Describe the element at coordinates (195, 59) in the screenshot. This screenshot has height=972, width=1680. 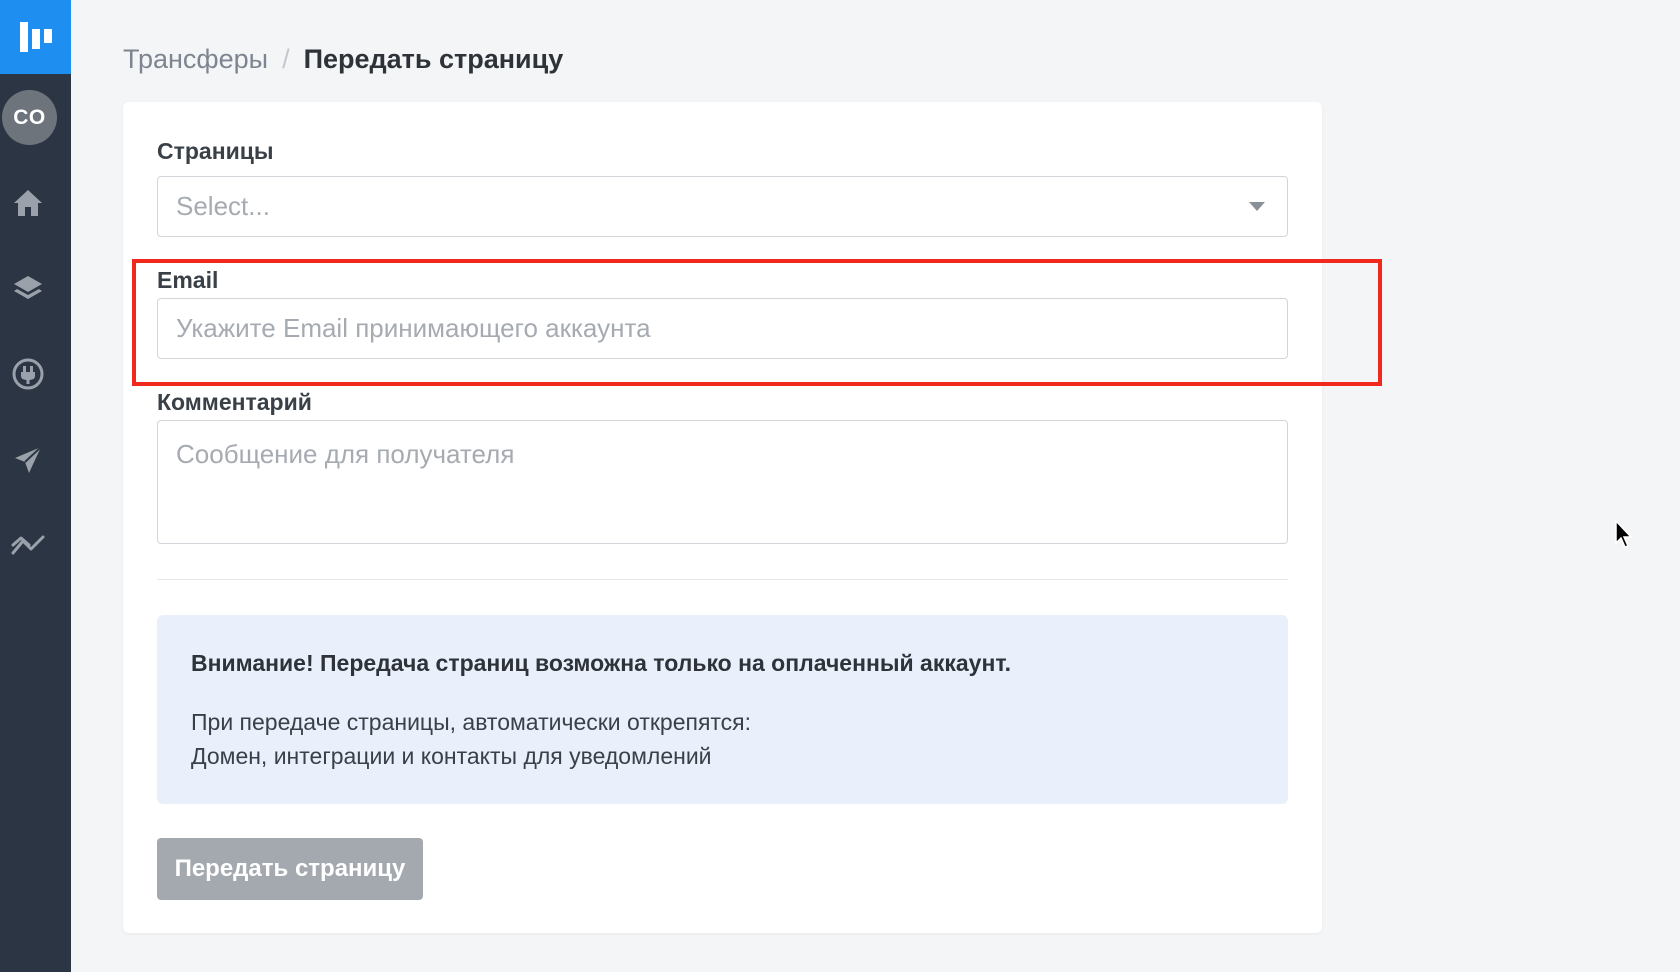
I see `breadcrumb-transfers-link: Трансферы` at that location.